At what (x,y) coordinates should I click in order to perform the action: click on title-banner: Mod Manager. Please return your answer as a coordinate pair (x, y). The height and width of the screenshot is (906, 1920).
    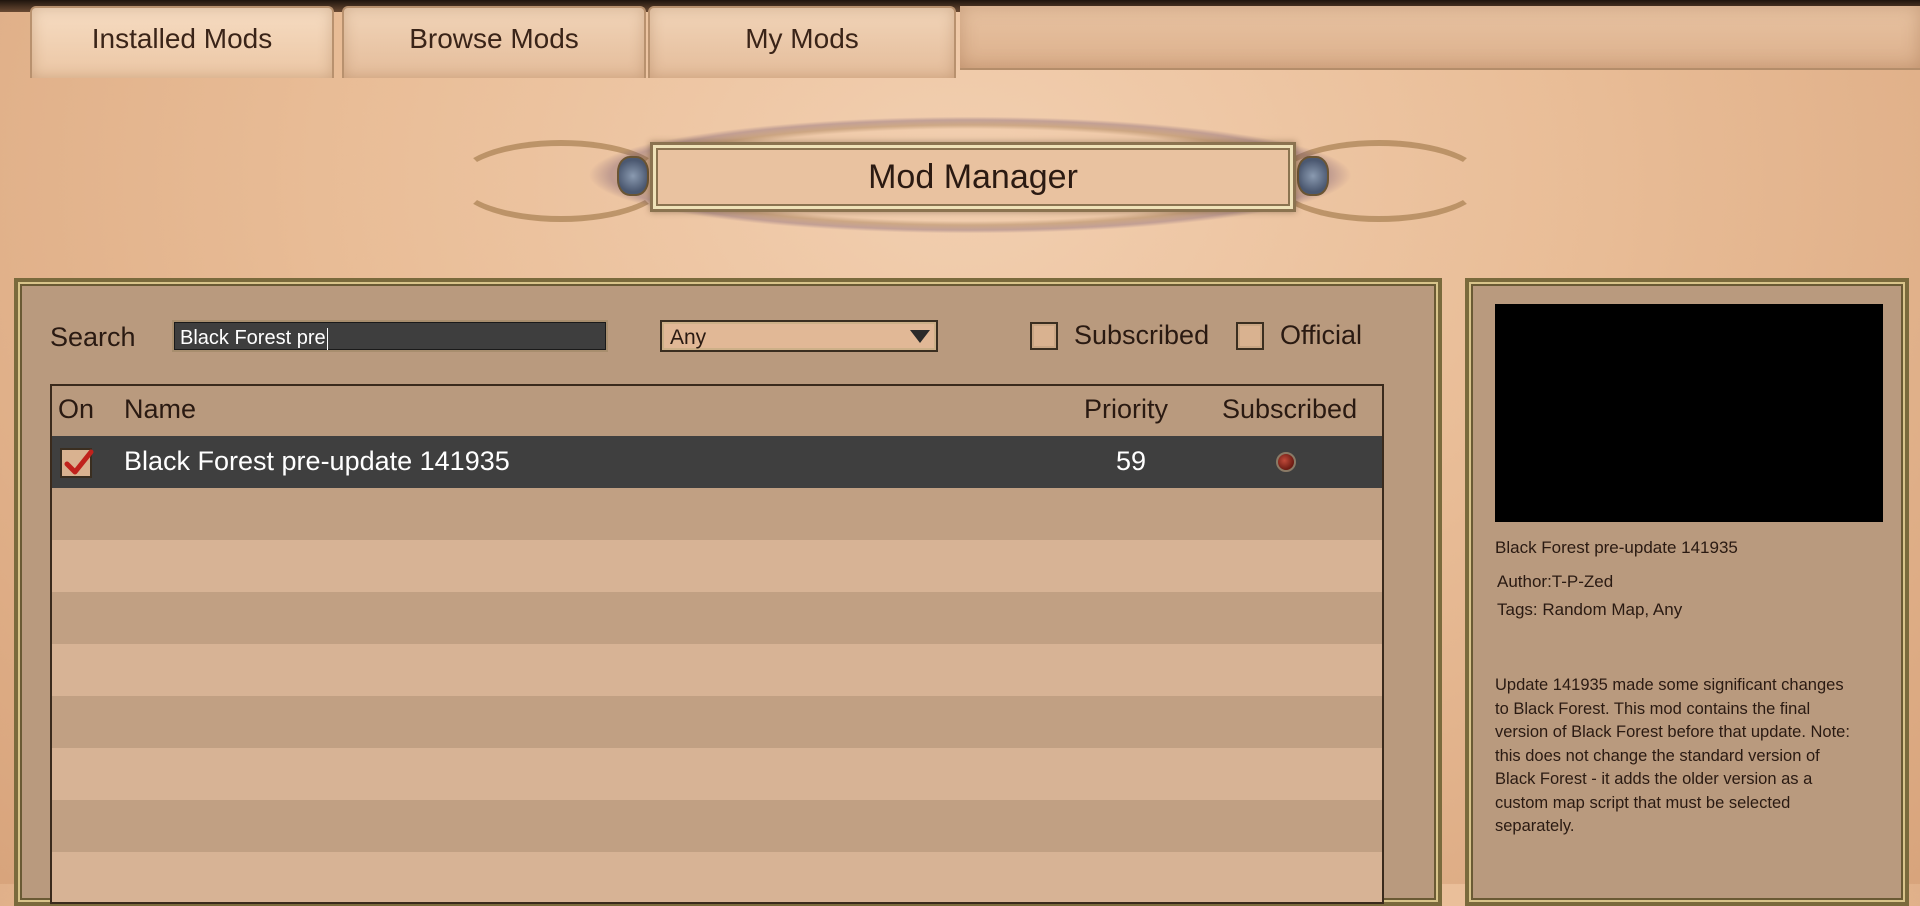
    Looking at the image, I should click on (970, 175).